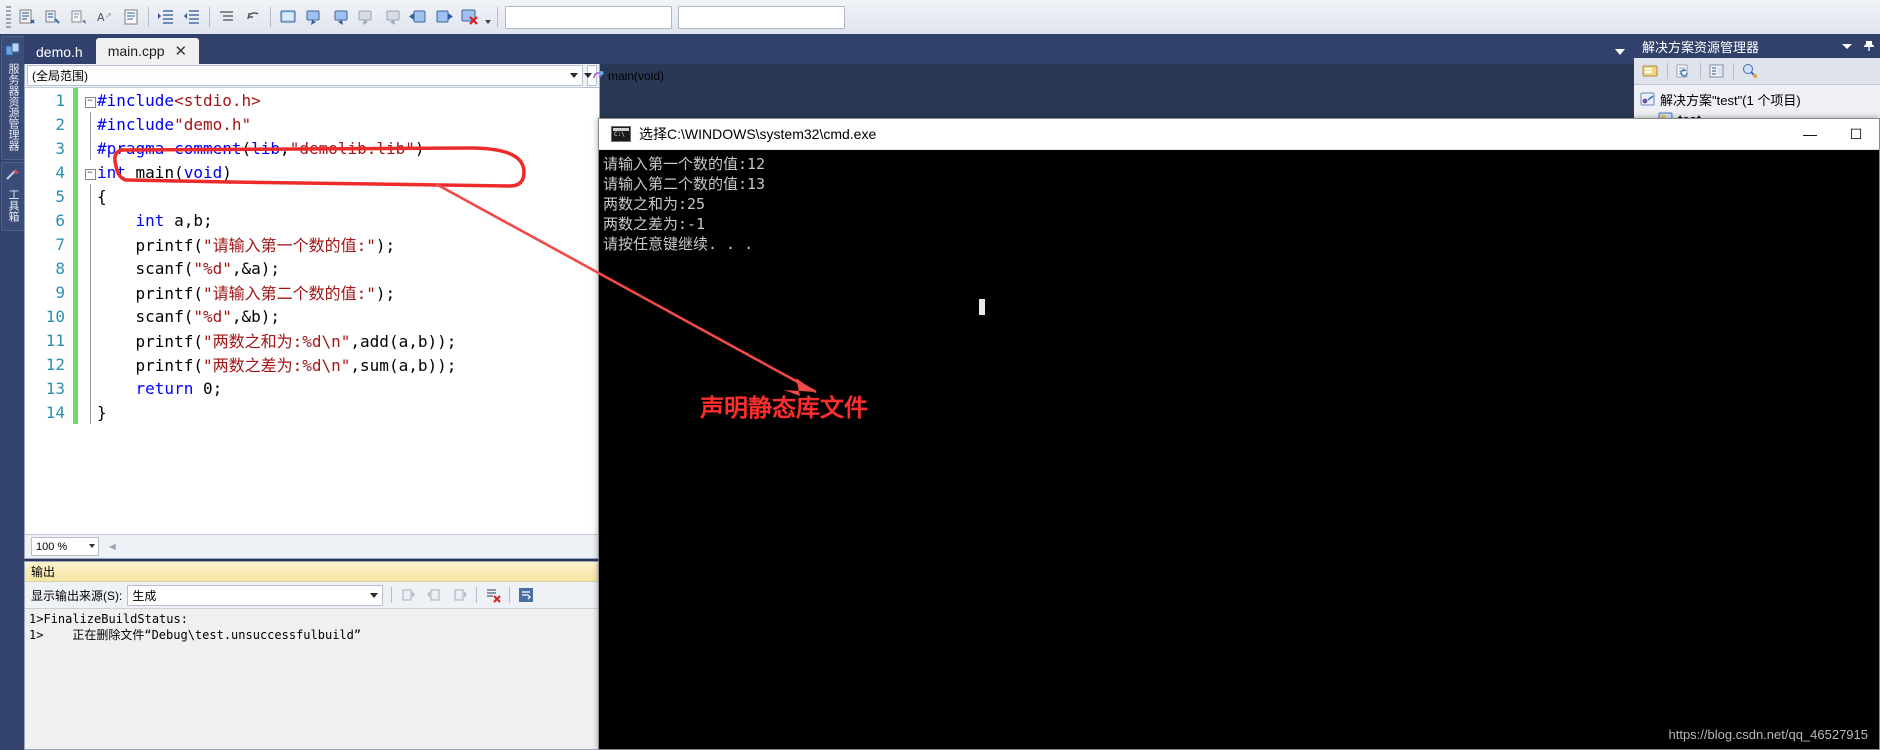  Describe the element at coordinates (312, 124) in the screenshot. I see `code-line: 2 #include"demo.h"` at that location.